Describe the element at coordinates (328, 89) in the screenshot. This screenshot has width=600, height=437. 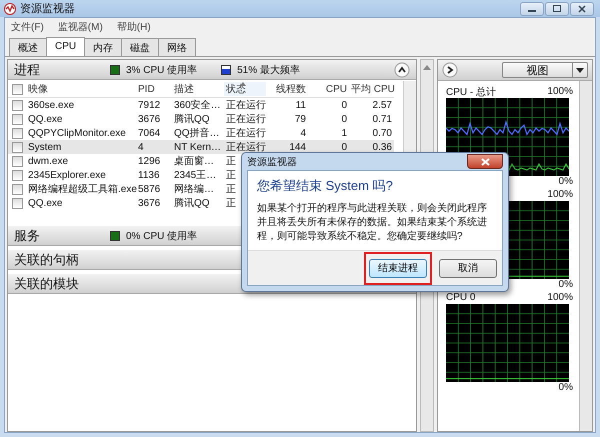
I see `column-header: CPU` at that location.